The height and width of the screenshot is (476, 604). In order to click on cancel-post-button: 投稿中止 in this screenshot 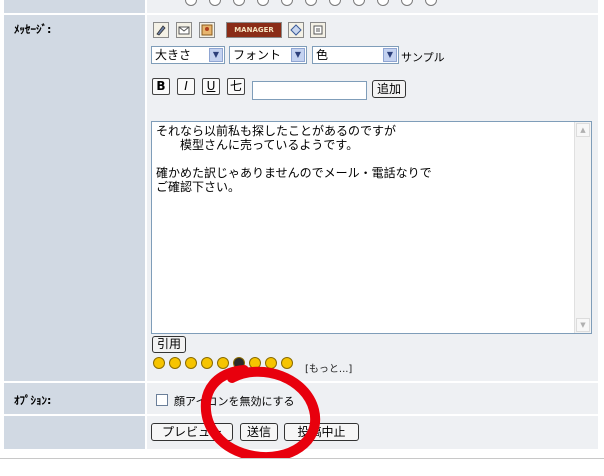, I will do `click(321, 432)`.